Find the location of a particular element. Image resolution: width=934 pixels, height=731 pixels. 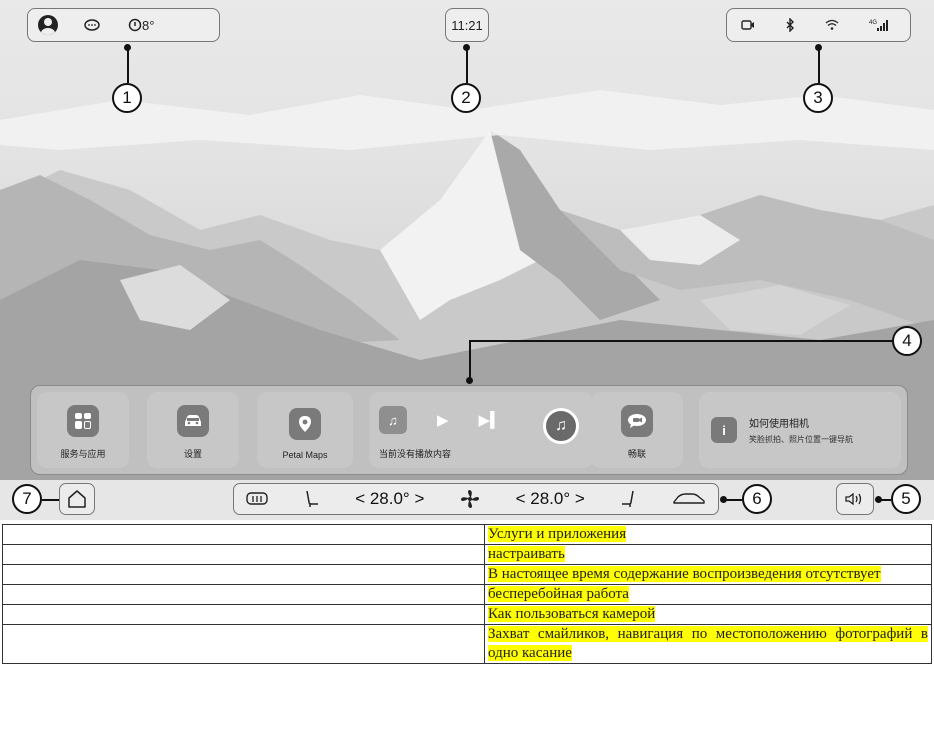

status-bar-clock: 11:21 is located at coordinates (467, 25).